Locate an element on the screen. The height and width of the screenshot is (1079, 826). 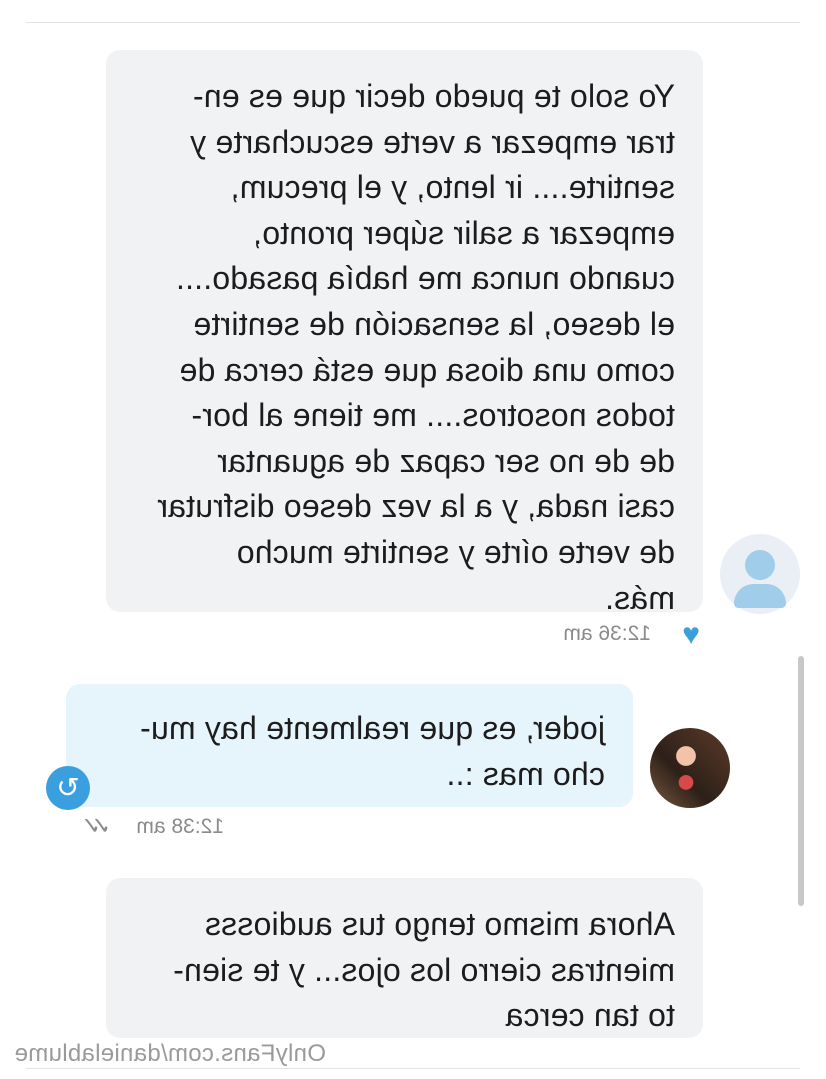
watermark: OnlyFans.com/danielablume is located at coordinates (170, 1053).